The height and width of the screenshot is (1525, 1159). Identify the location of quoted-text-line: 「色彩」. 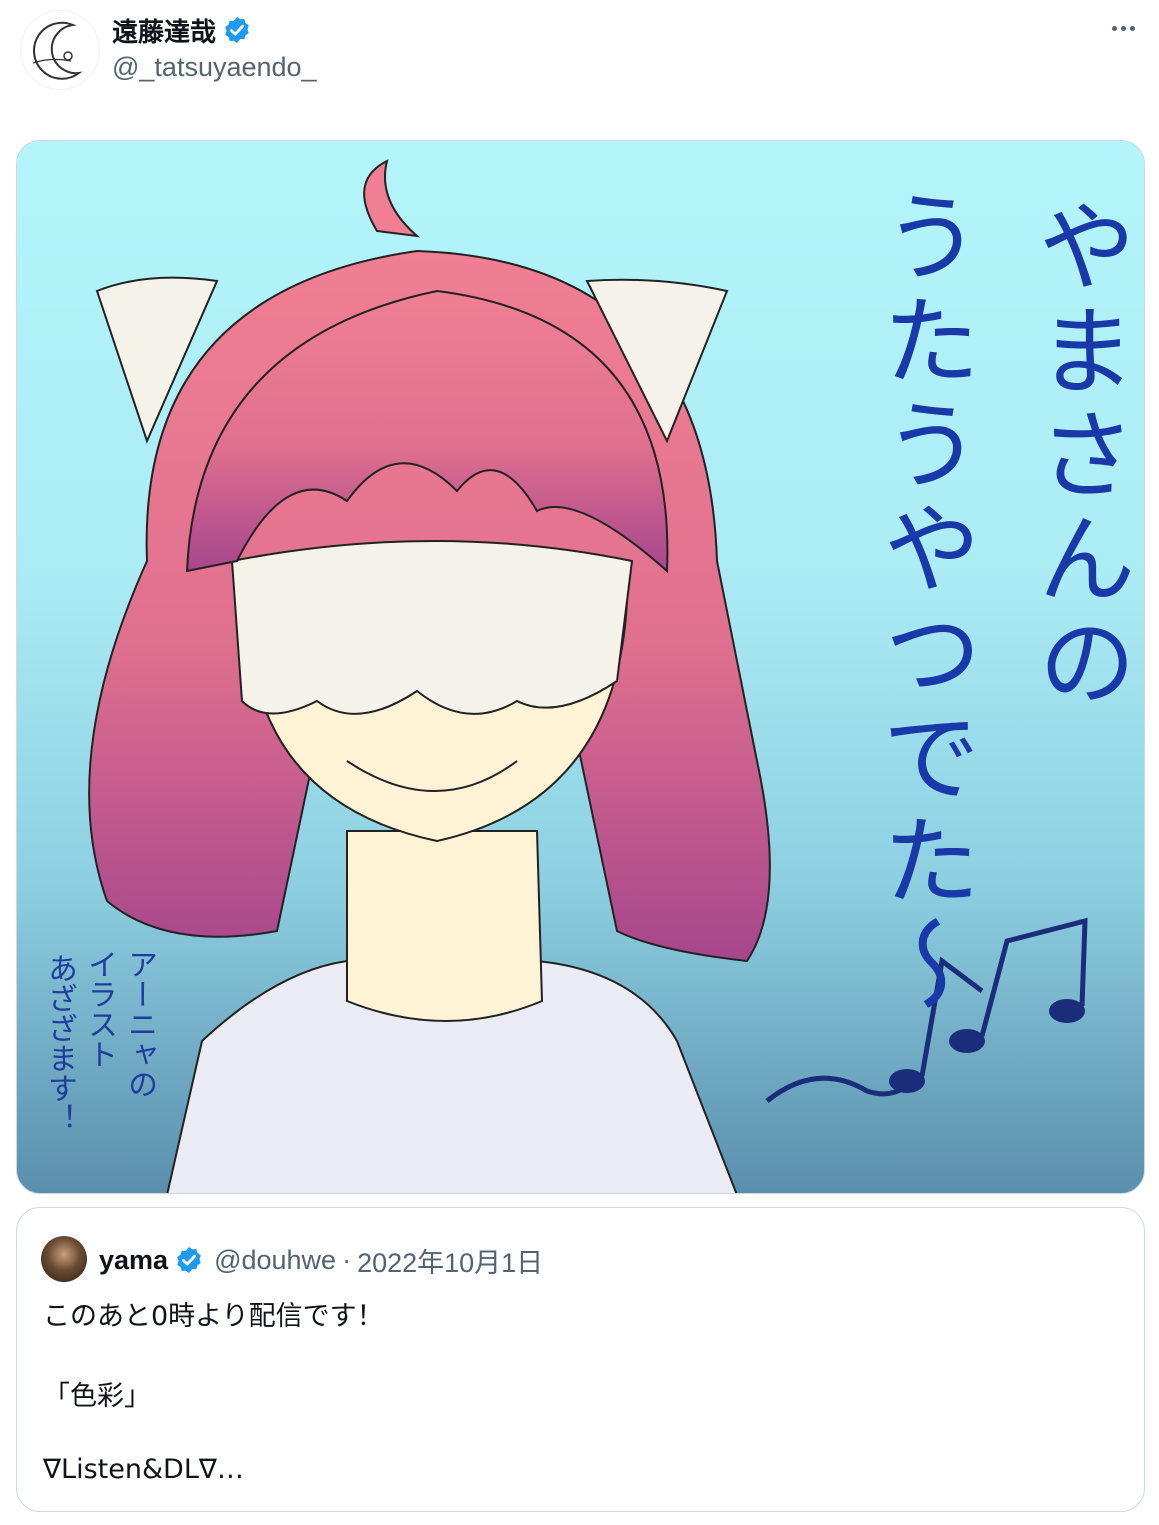
(97, 1396).